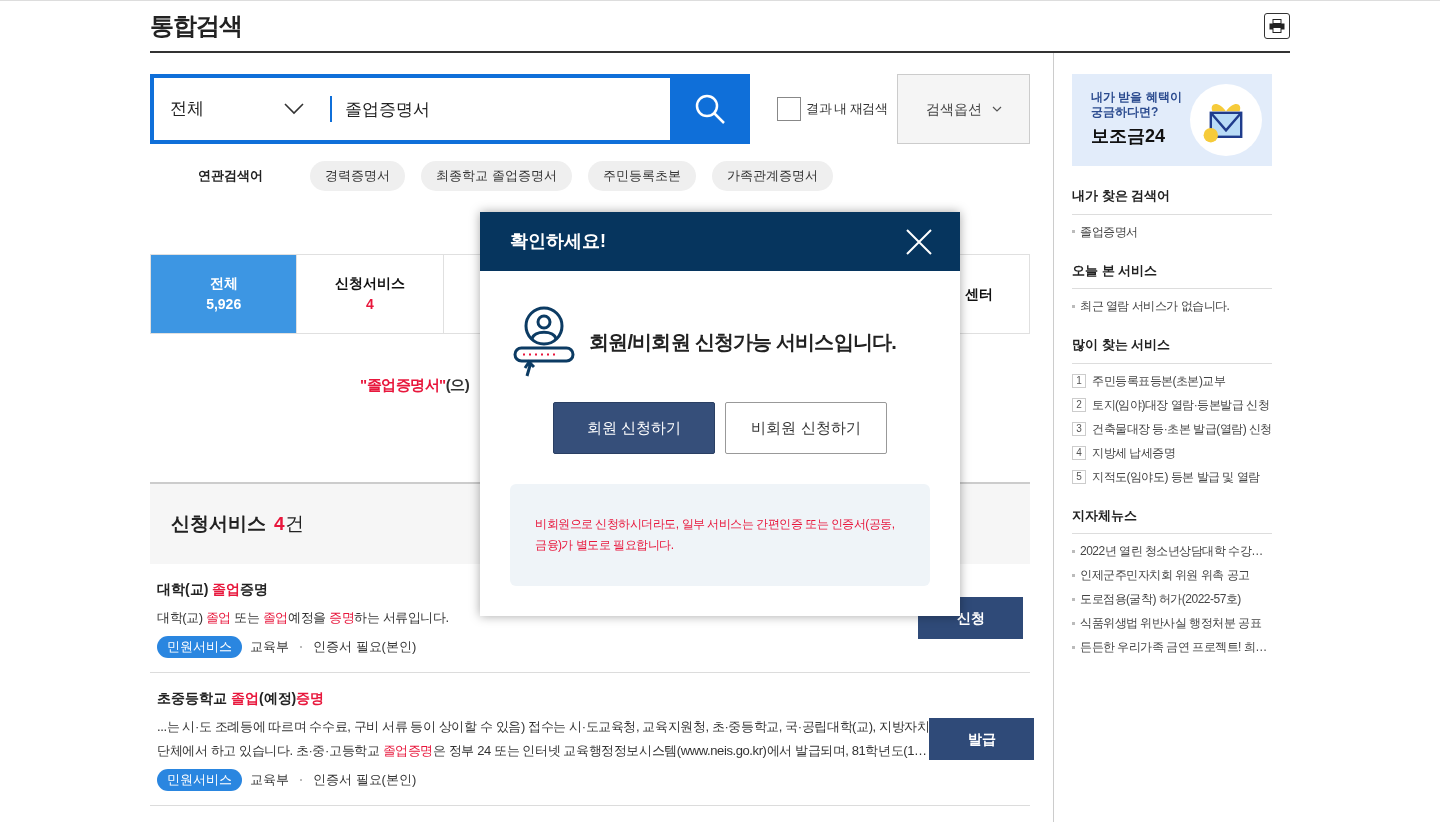  Describe the element at coordinates (196, 26) in the screenshot. I see `page-title: 통합검색` at that location.